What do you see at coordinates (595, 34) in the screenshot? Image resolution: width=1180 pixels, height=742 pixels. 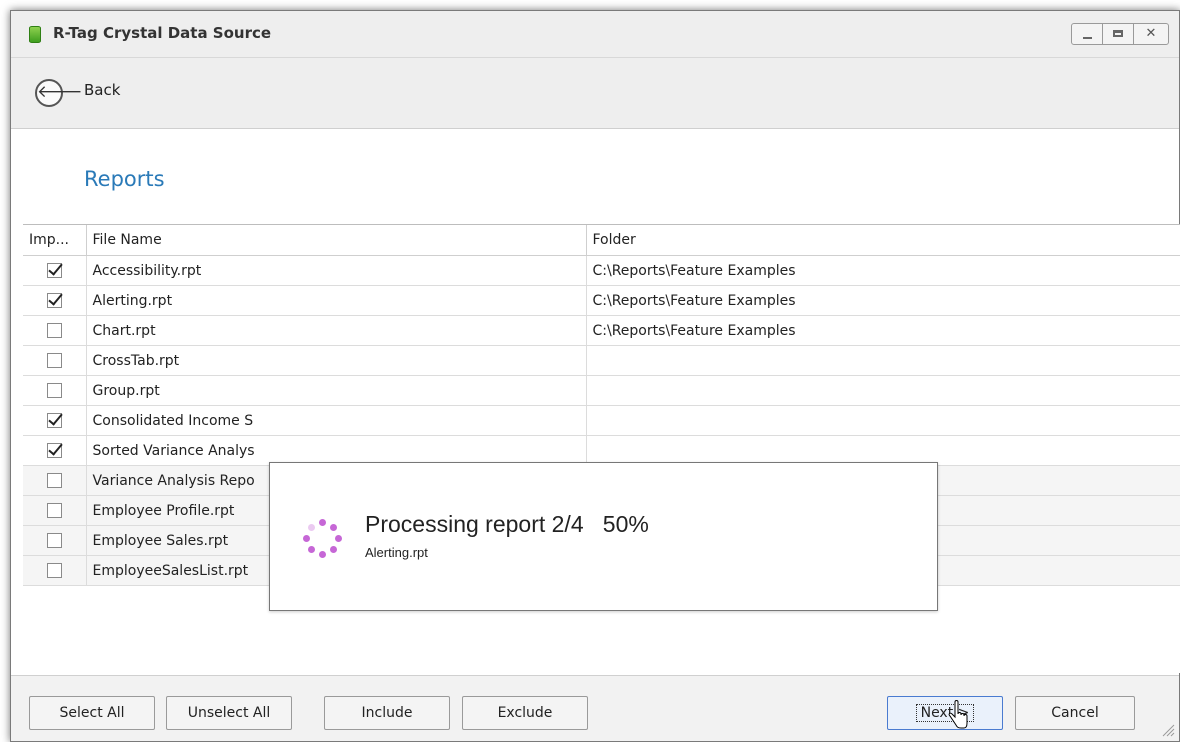 I see `title-bar: R-Tag Crystal Data Source ✕` at bounding box center [595, 34].